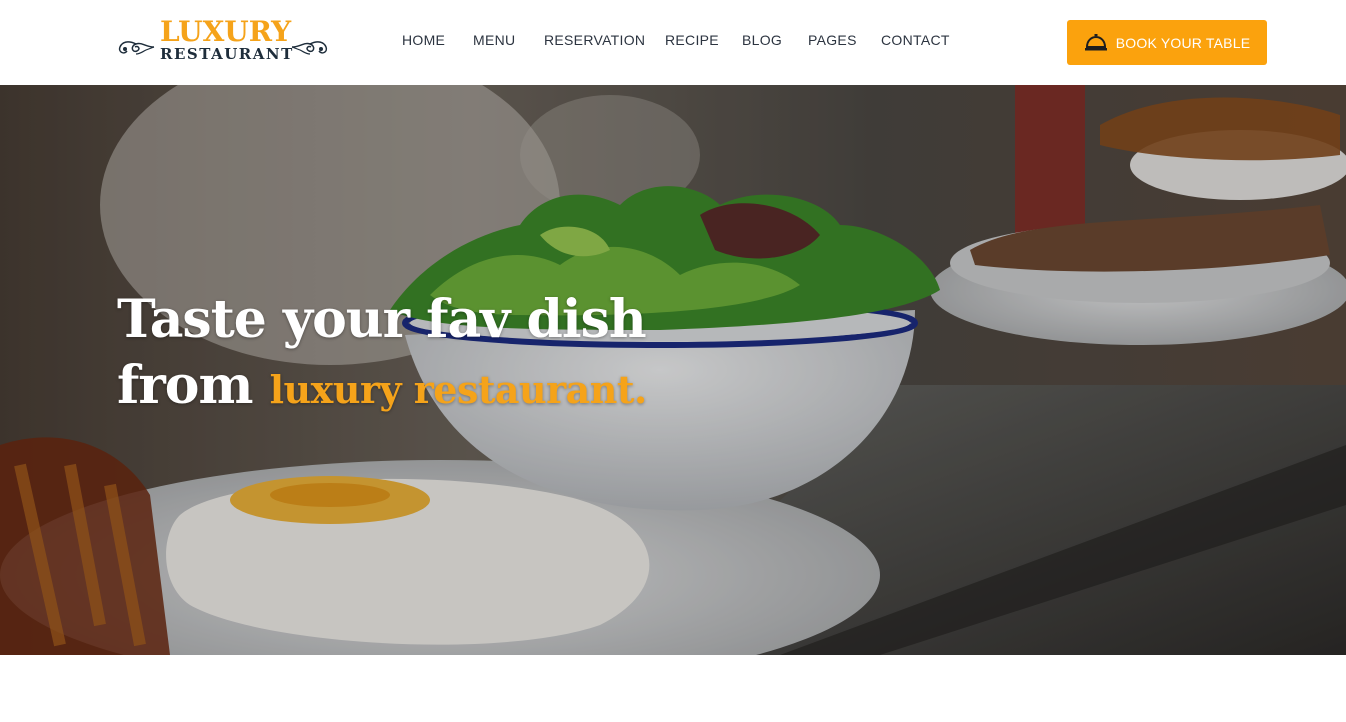  What do you see at coordinates (673, 688) in the screenshot?
I see `page-content-area` at bounding box center [673, 688].